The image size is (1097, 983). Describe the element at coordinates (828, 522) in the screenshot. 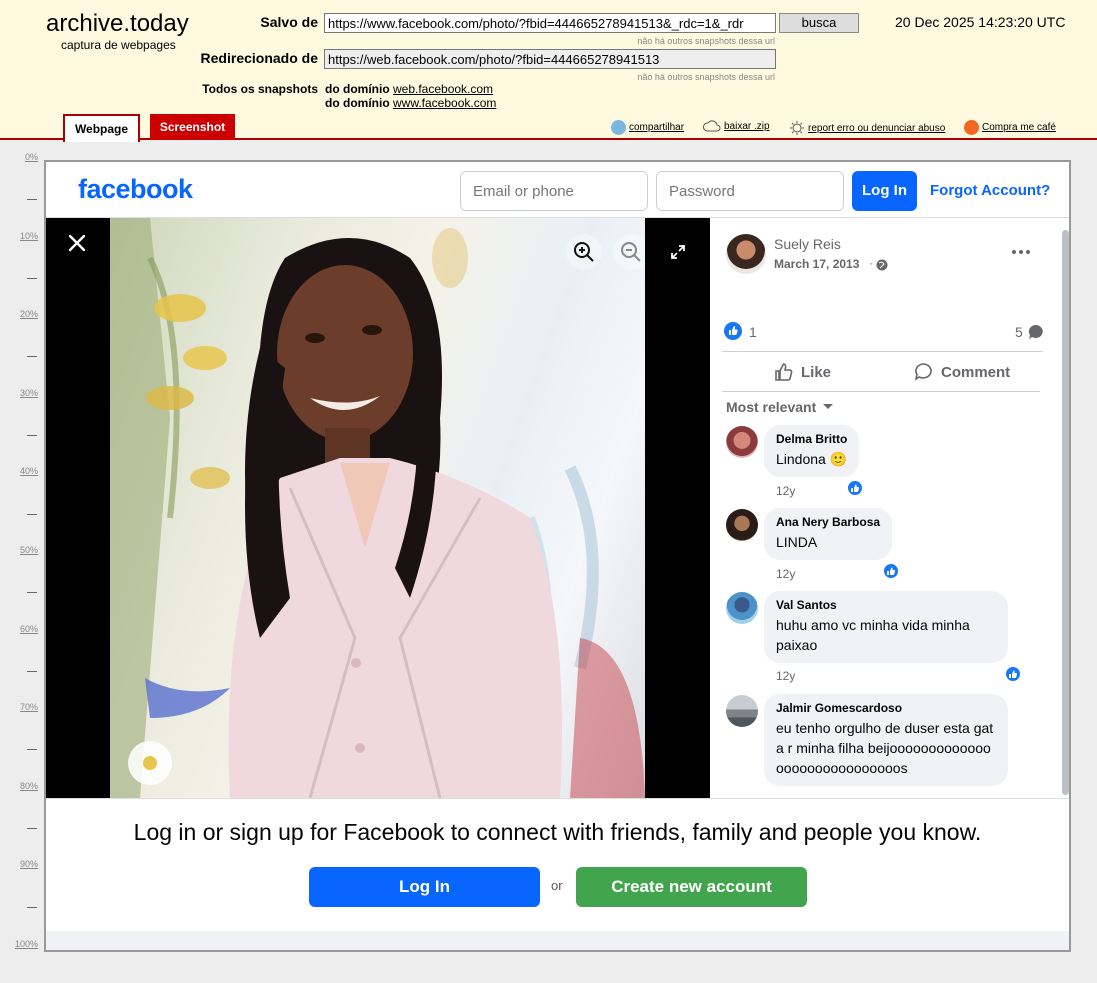

I see `comment-author: Ana Nery Barbosa` at that location.